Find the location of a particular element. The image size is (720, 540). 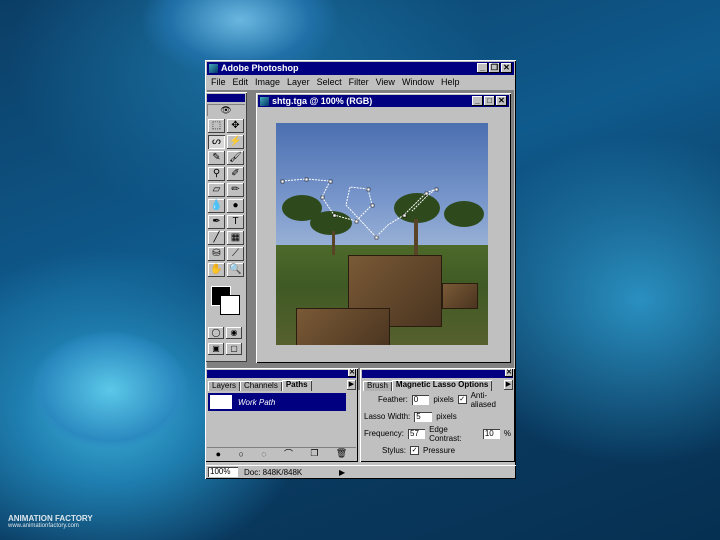

load-selection-icon: ◌ is located at coordinates (263, 454).